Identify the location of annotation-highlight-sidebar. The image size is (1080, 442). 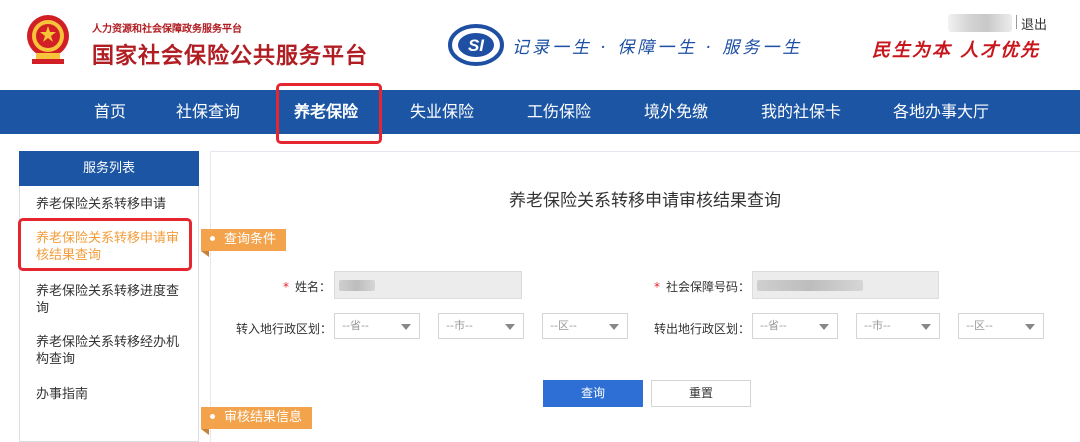
(105, 244).